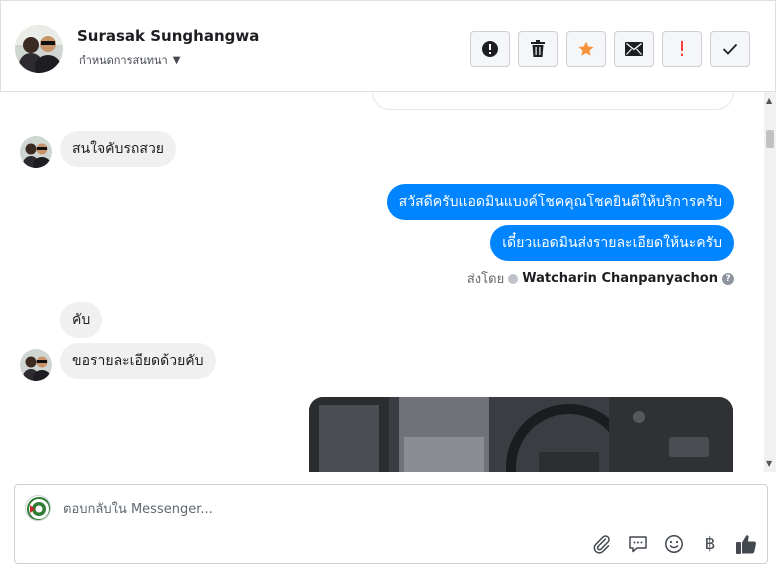 The width and height of the screenshot is (776, 570). I want to click on assign-conversation-dropdown: กำหนดการสนทนา ▼, so click(129, 60).